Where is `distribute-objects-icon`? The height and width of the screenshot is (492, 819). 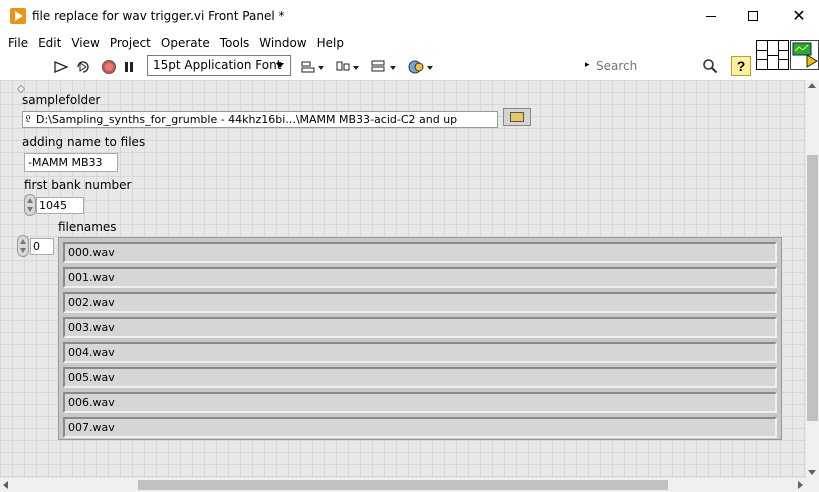
distribute-objects-icon is located at coordinates (347, 65).